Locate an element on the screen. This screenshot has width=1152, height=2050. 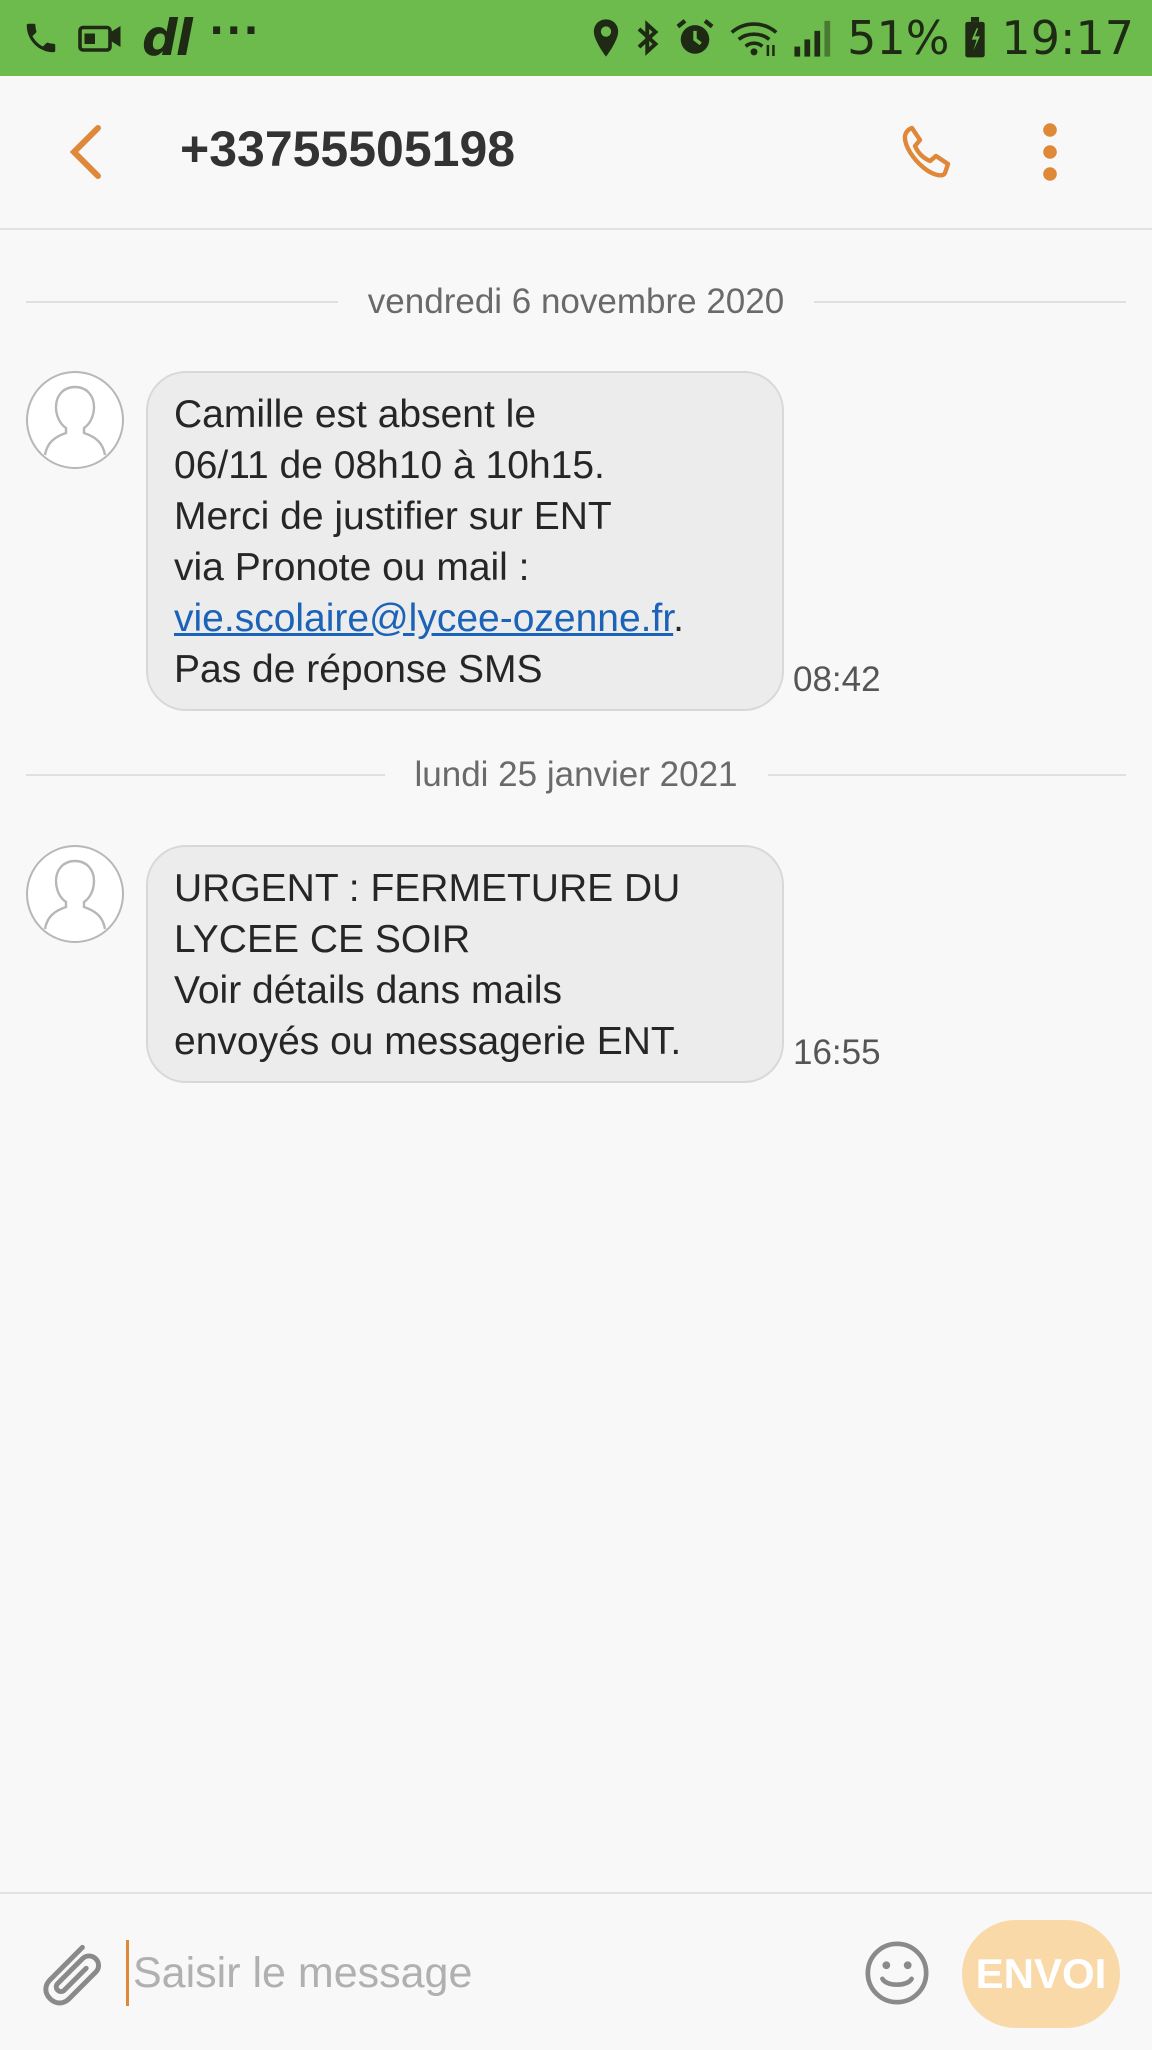
signal-icon is located at coordinates (813, 38).